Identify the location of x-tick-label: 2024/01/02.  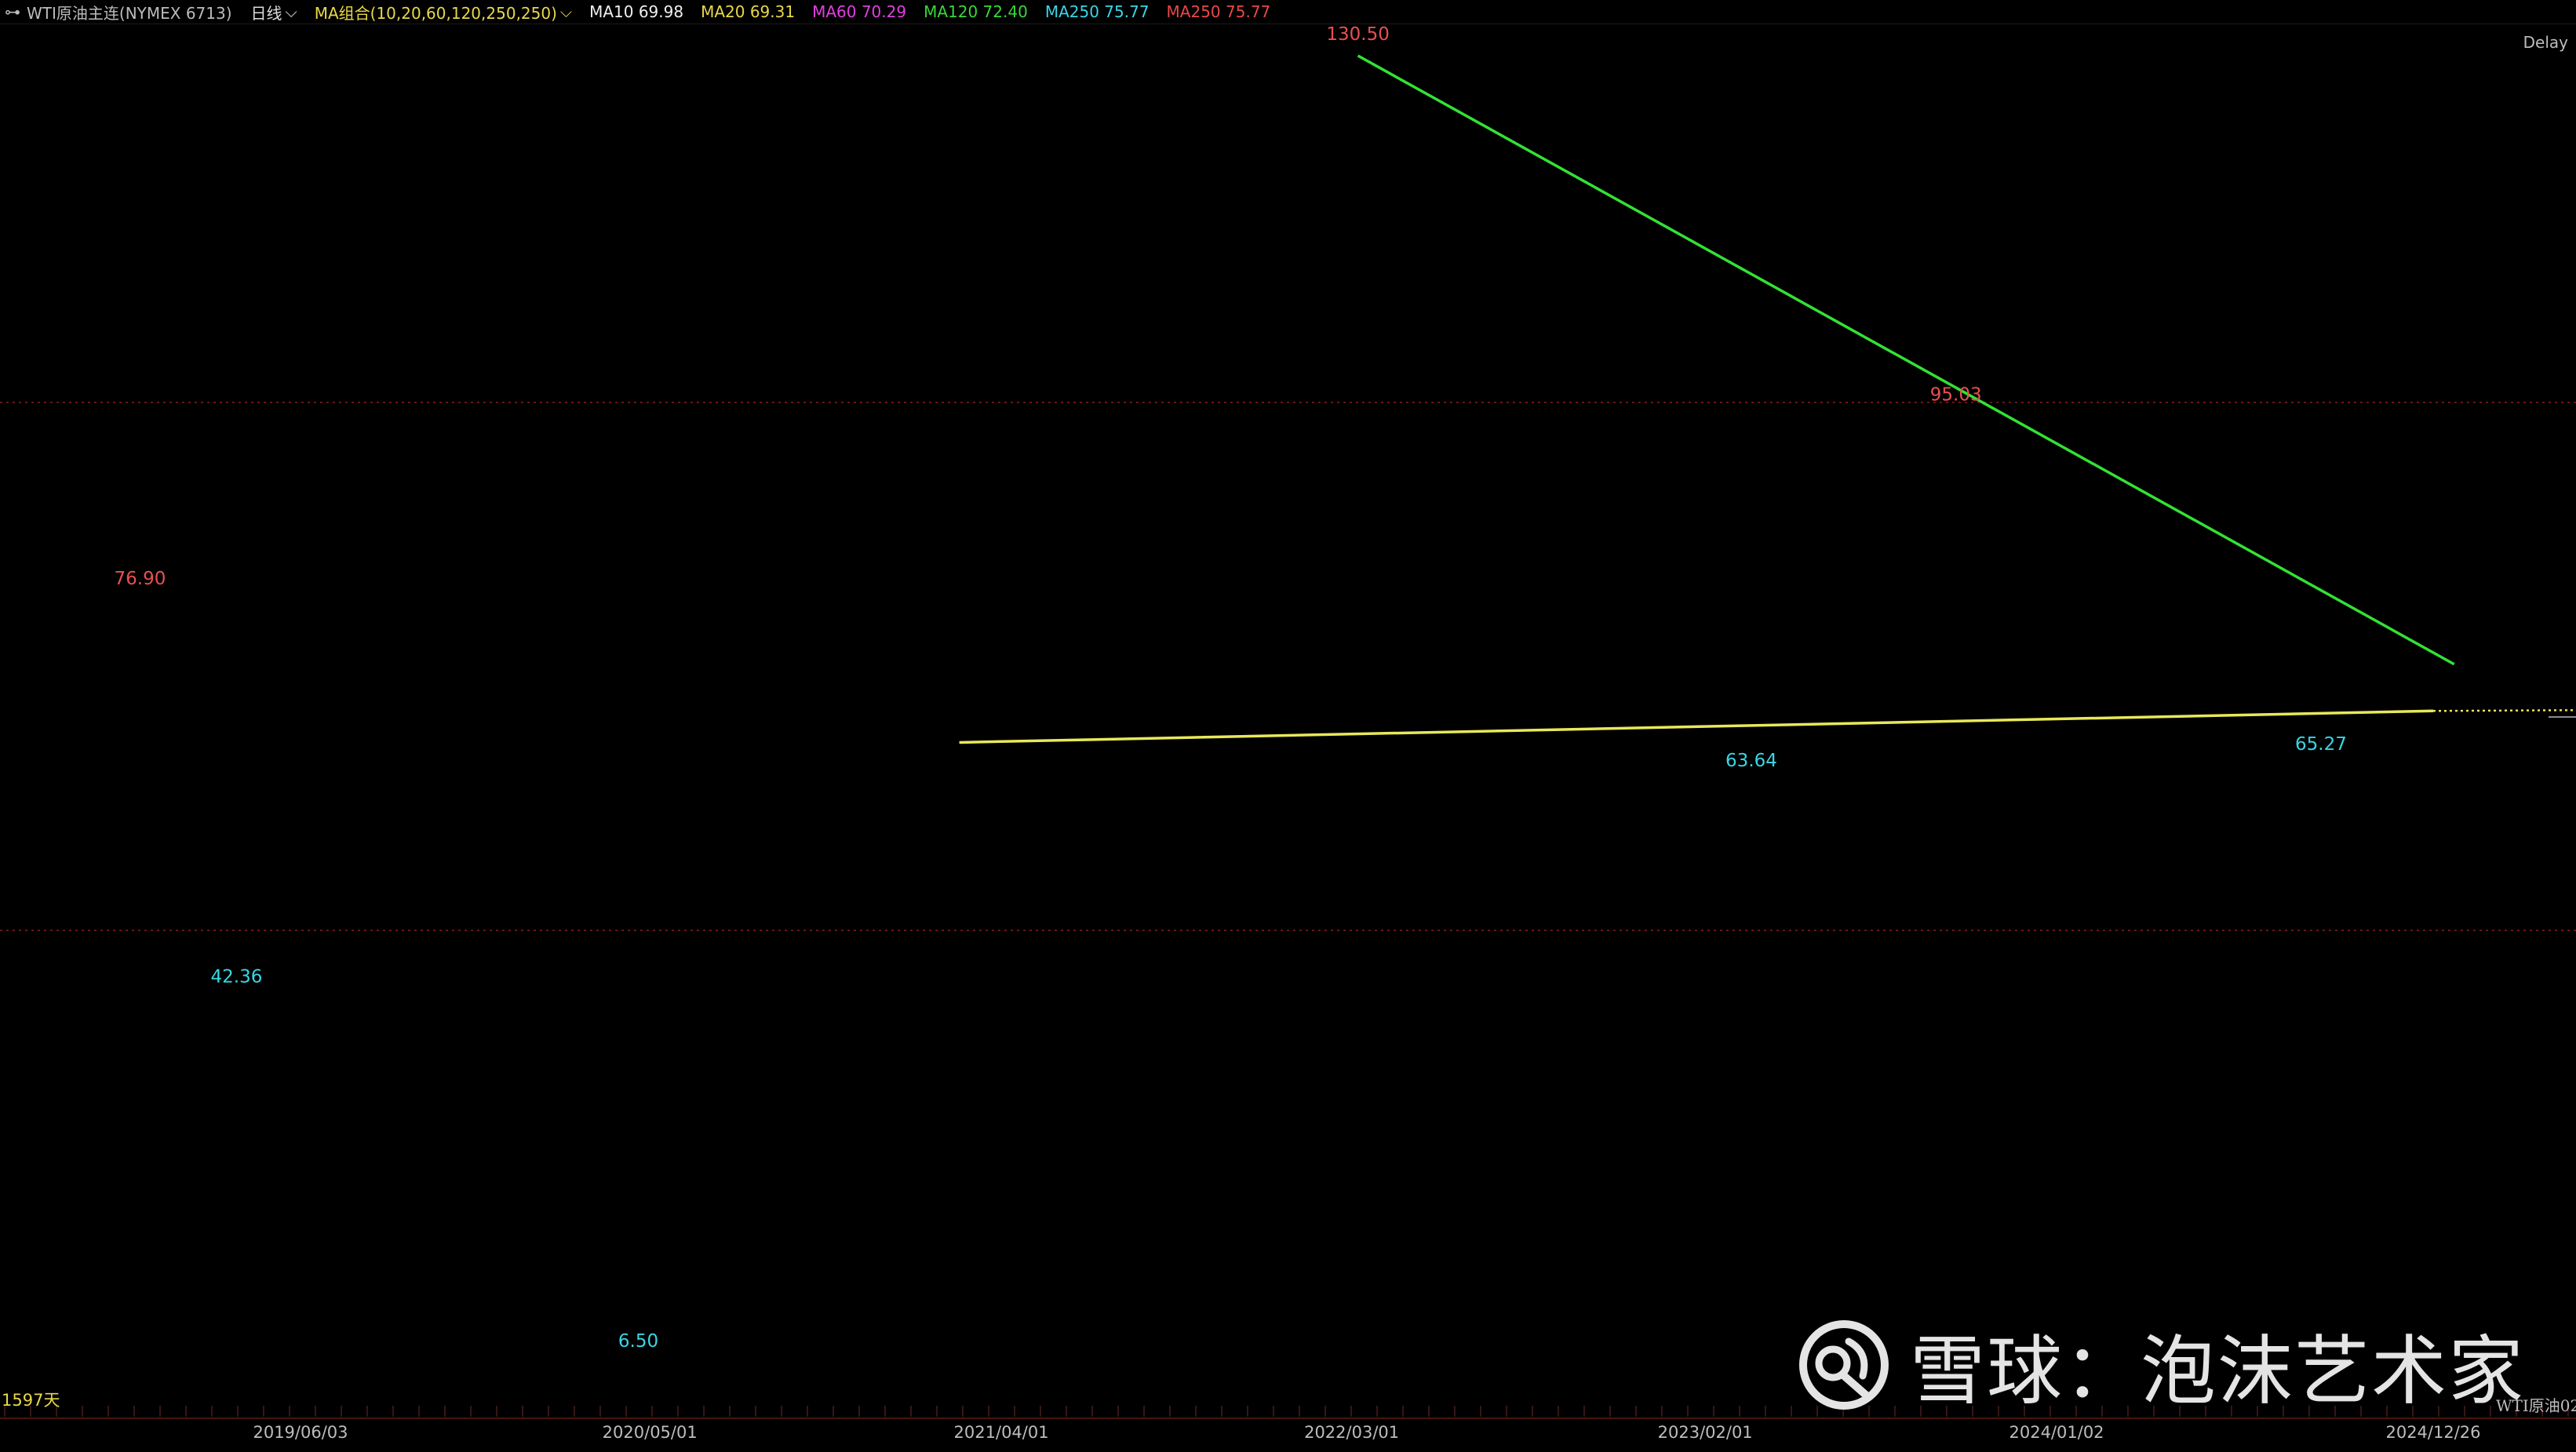
(2056, 1432).